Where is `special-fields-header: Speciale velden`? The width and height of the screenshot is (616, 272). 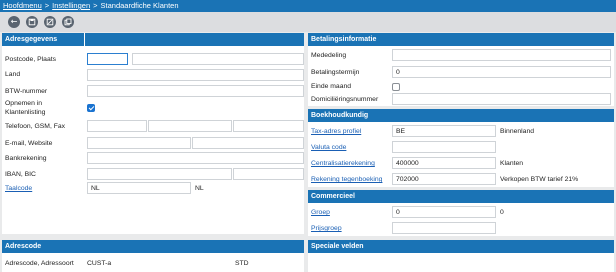
special-fields-header: Speciale velden is located at coordinates (461, 246).